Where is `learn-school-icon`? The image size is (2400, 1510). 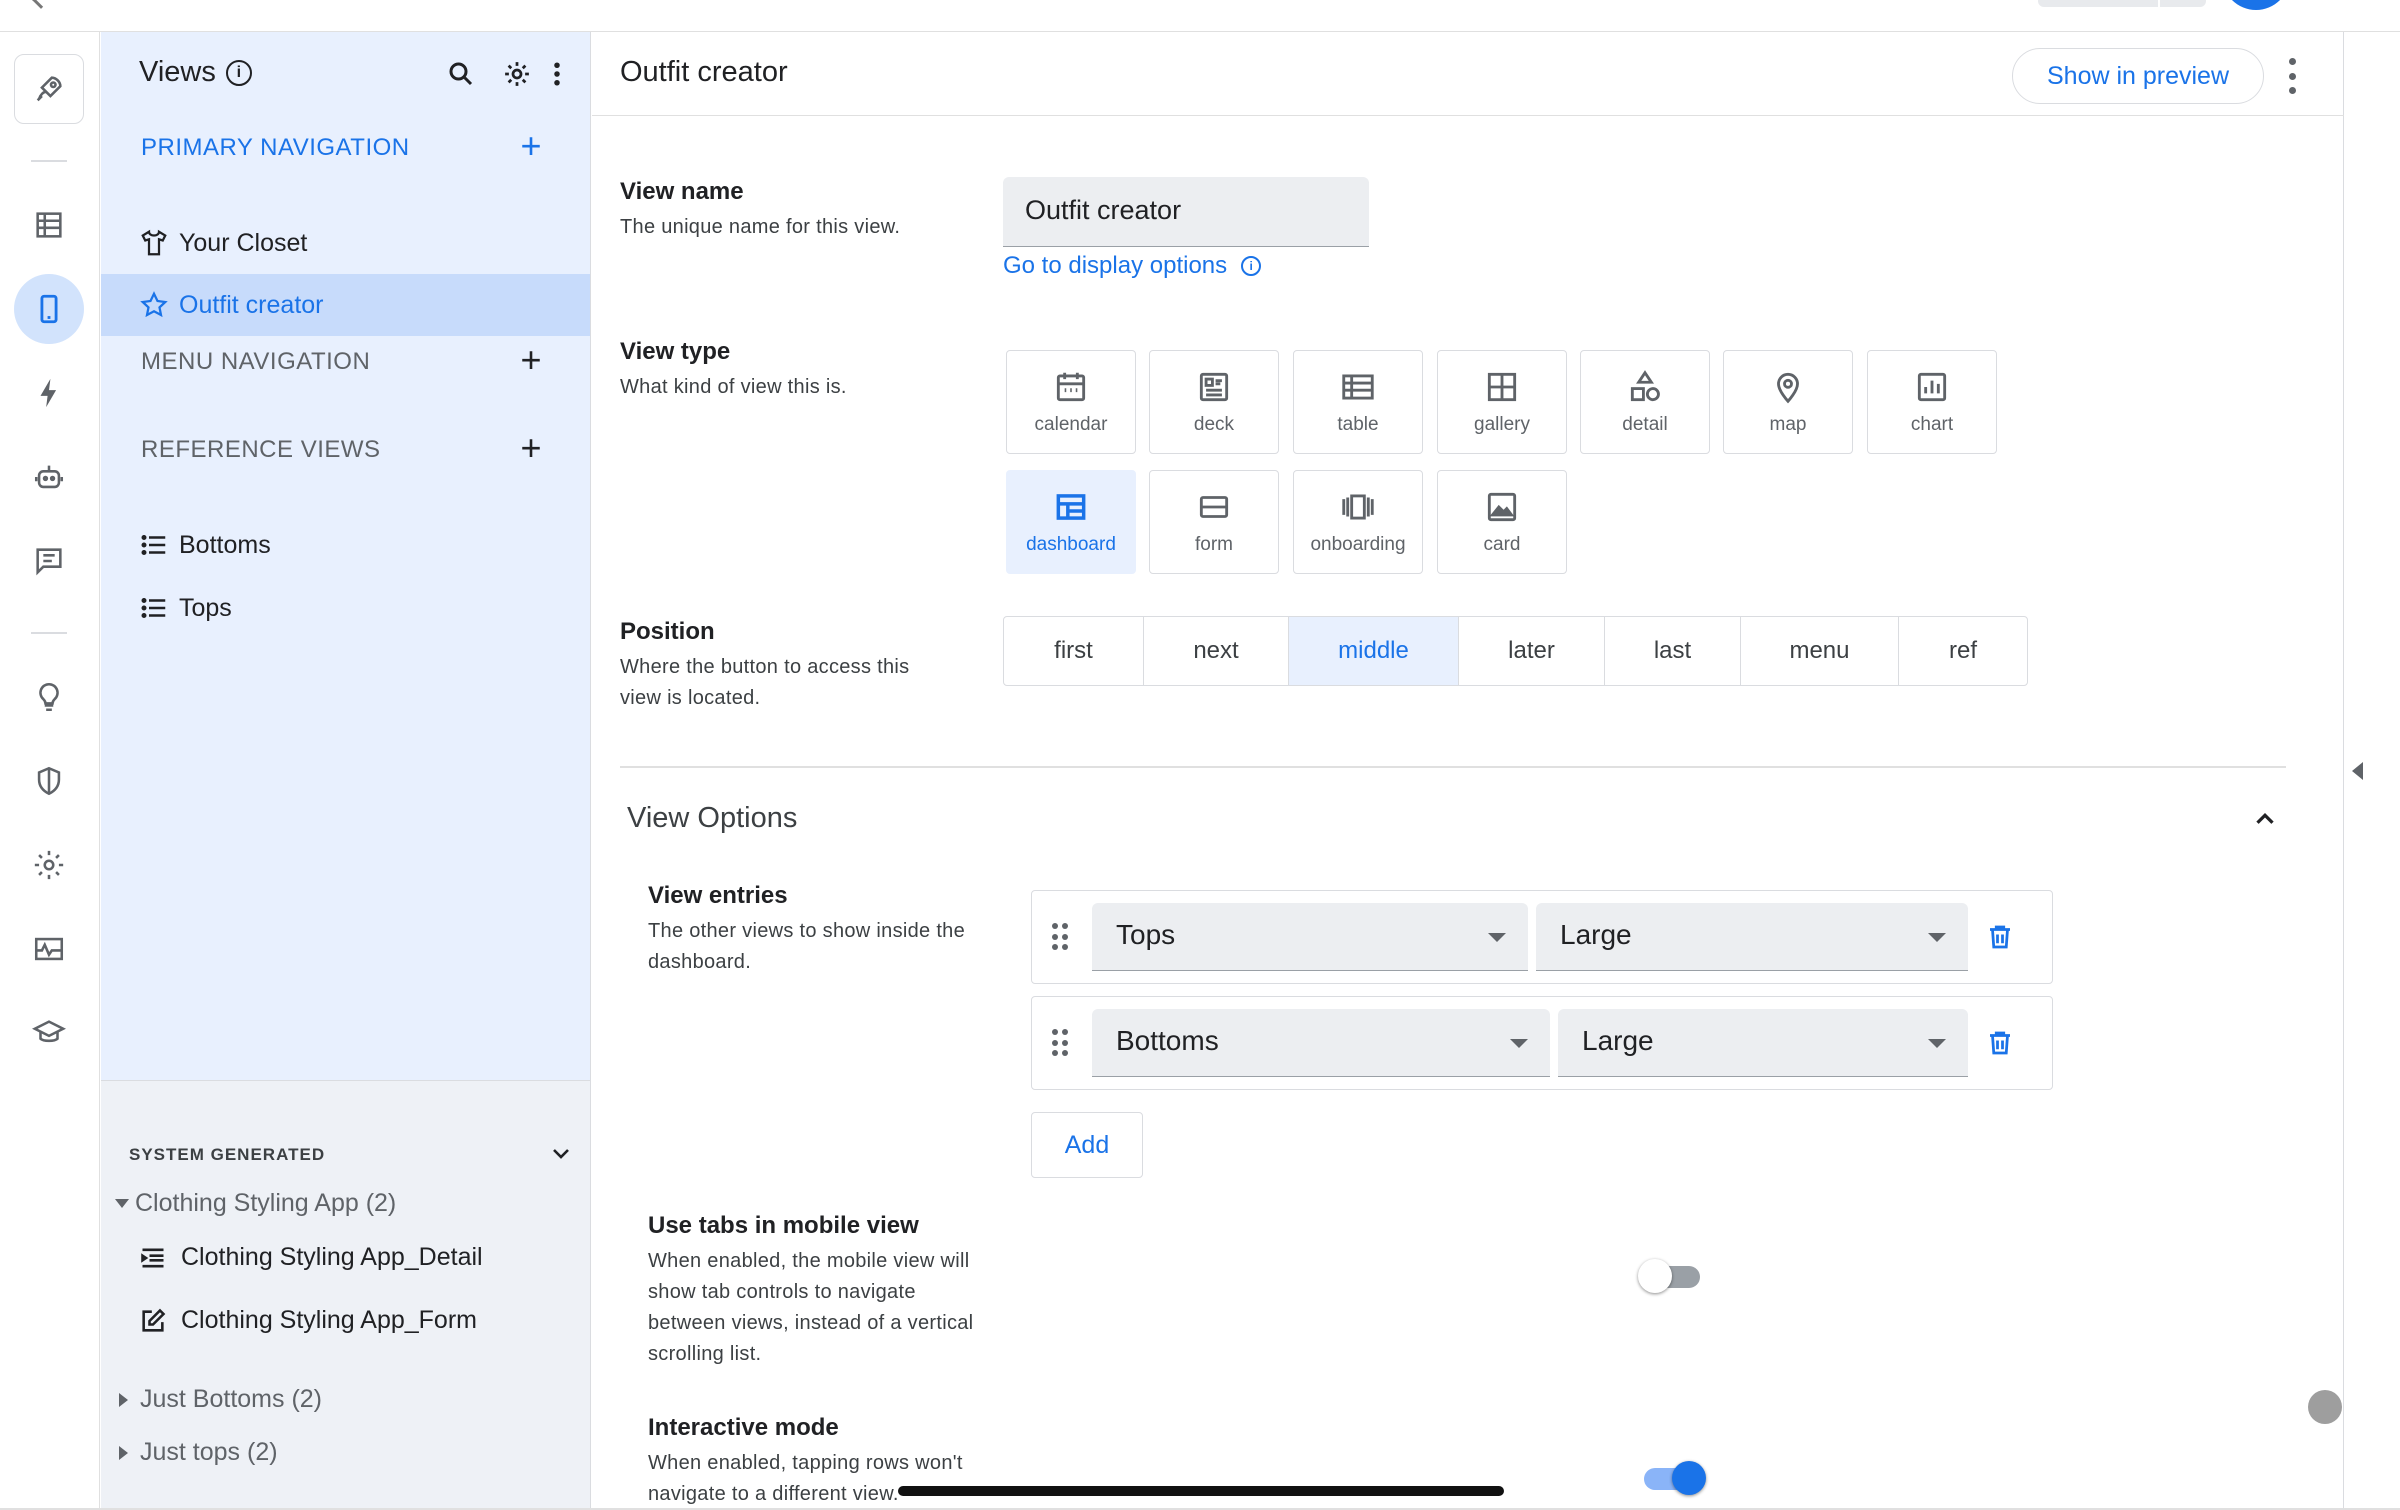
learn-school-icon is located at coordinates (49, 1033).